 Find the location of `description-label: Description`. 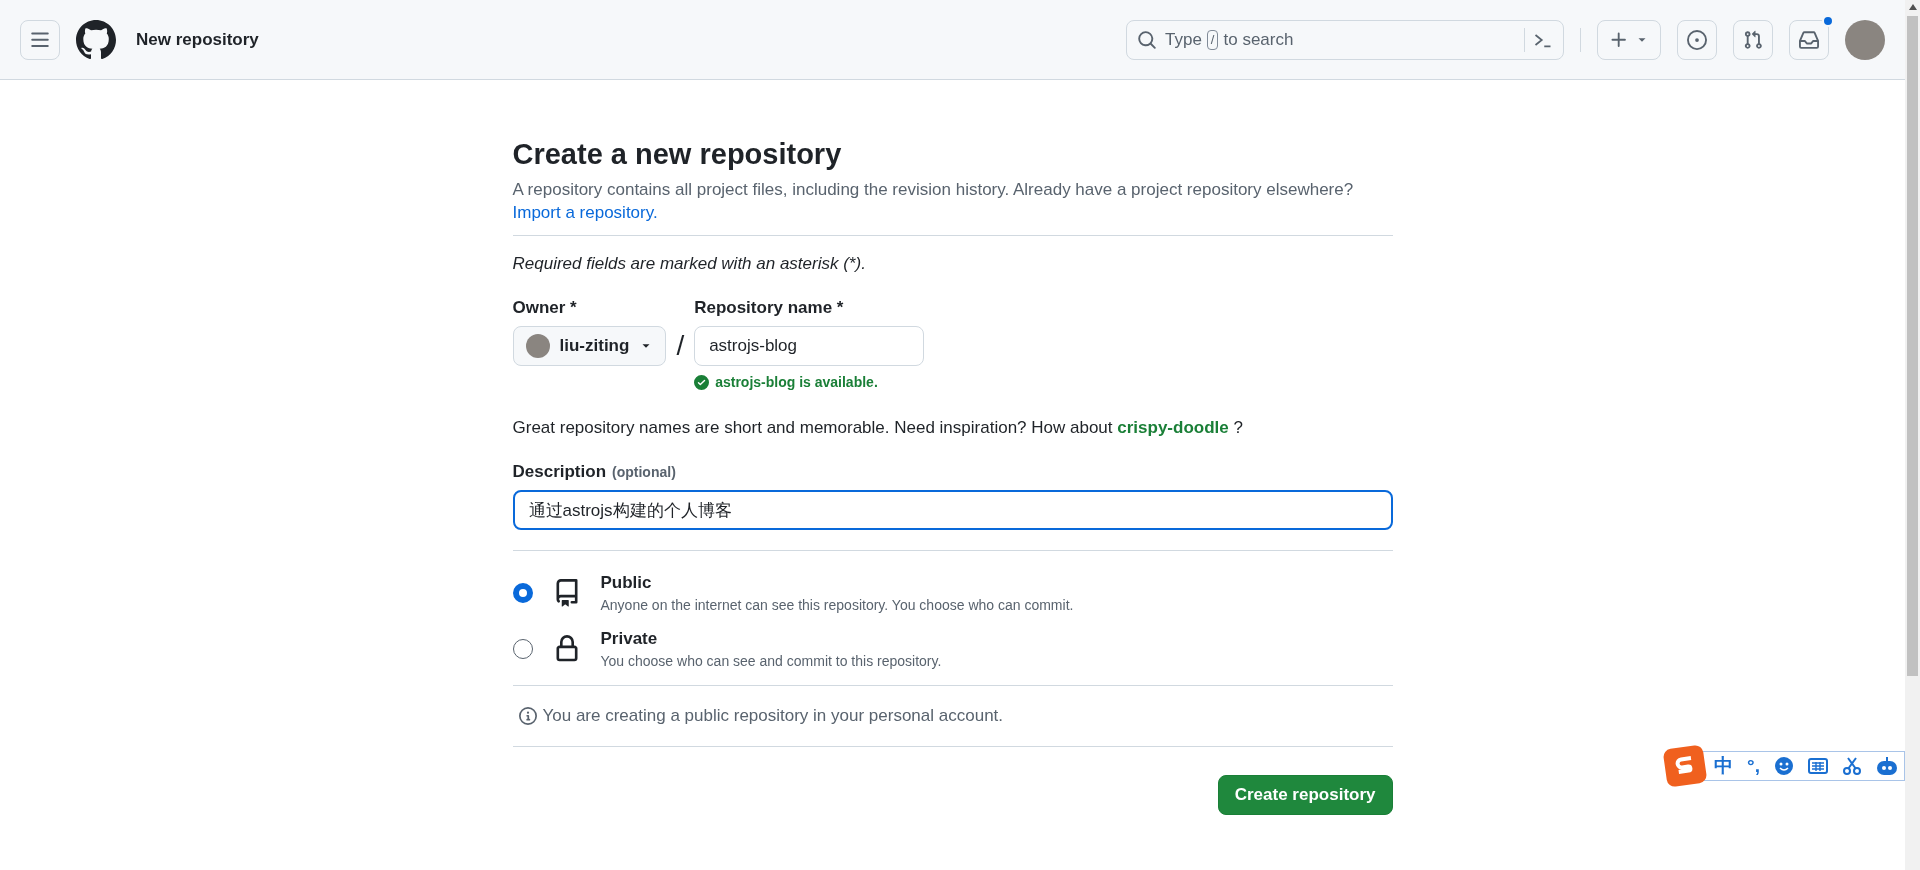

description-label: Description is located at coordinates (559, 472).